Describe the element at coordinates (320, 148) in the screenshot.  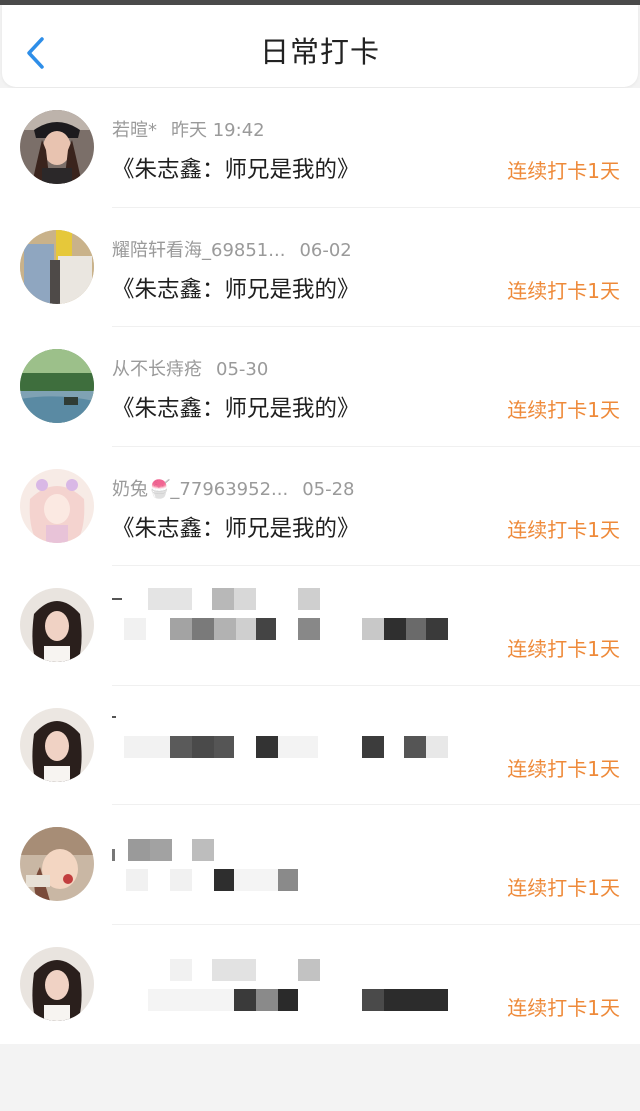
I see `list-item: 若暄* 昨天 19:42 《朱志鑫：师兄是我的》 连续打卡1天` at that location.